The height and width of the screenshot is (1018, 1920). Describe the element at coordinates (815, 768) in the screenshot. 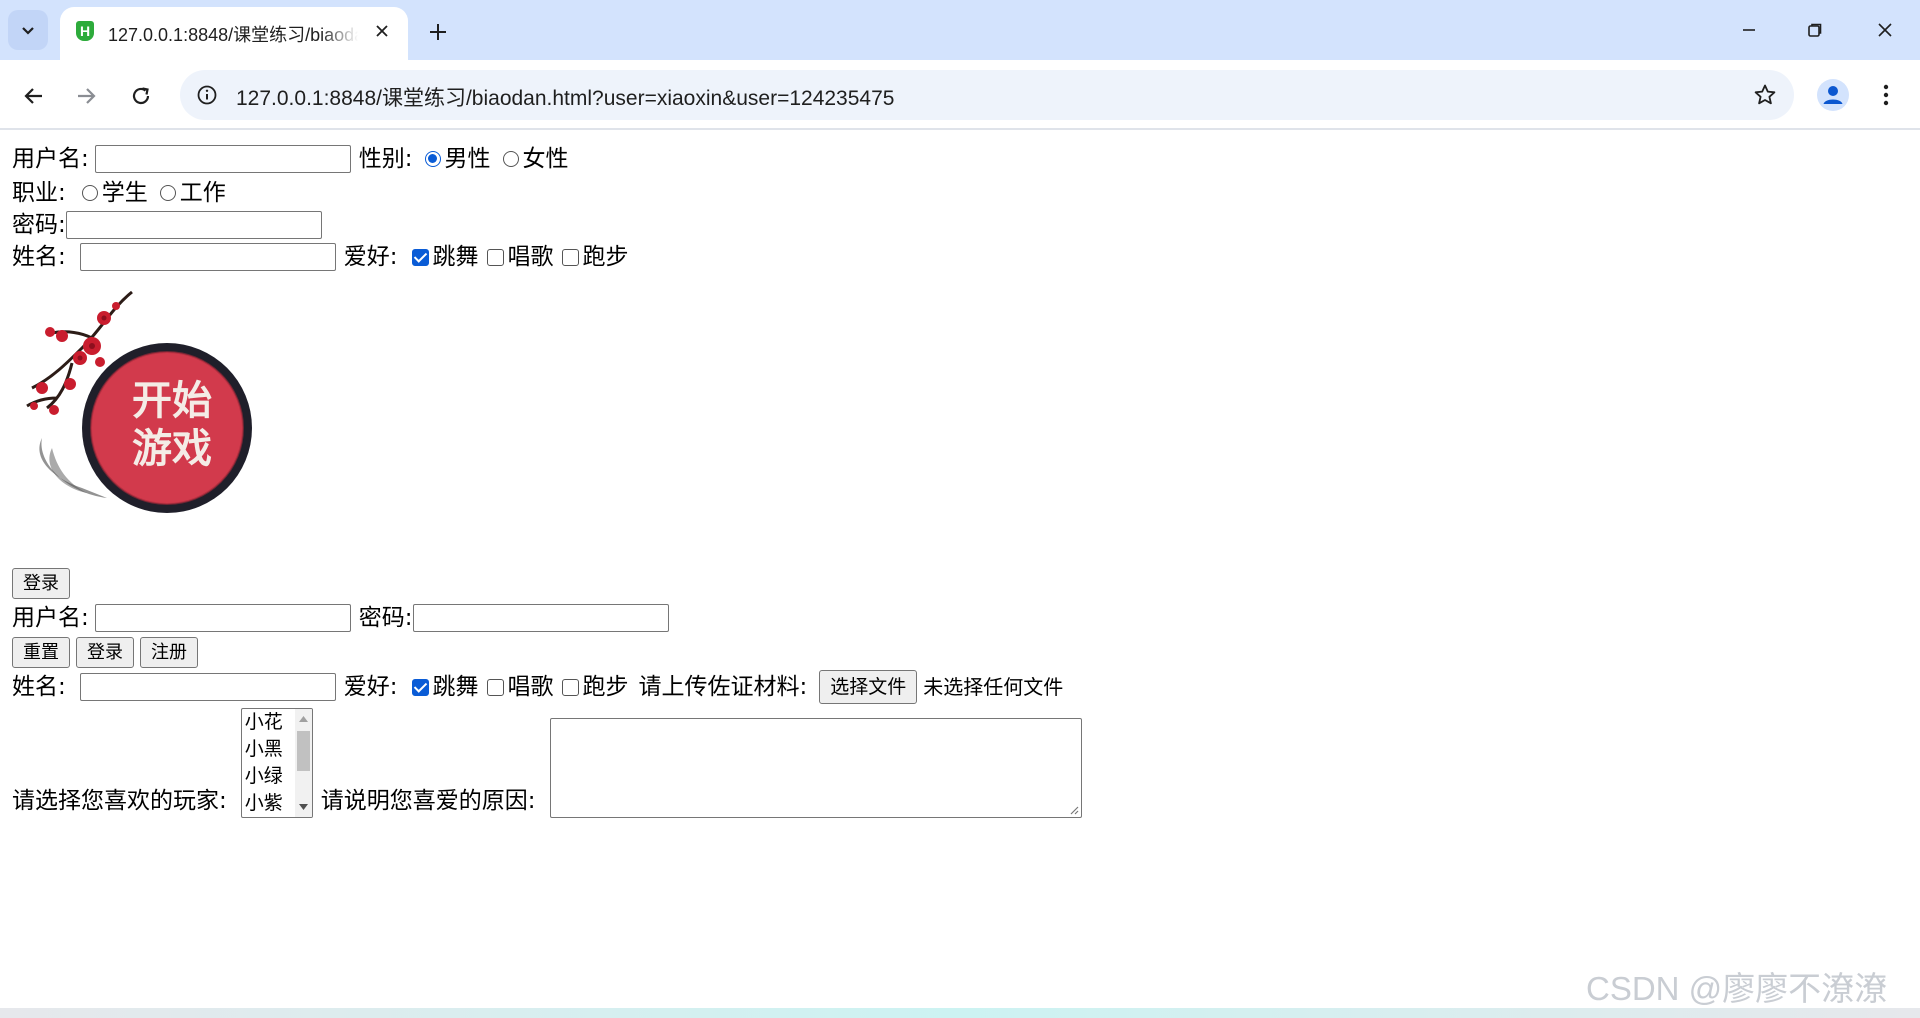

I see `reason-textarea` at that location.